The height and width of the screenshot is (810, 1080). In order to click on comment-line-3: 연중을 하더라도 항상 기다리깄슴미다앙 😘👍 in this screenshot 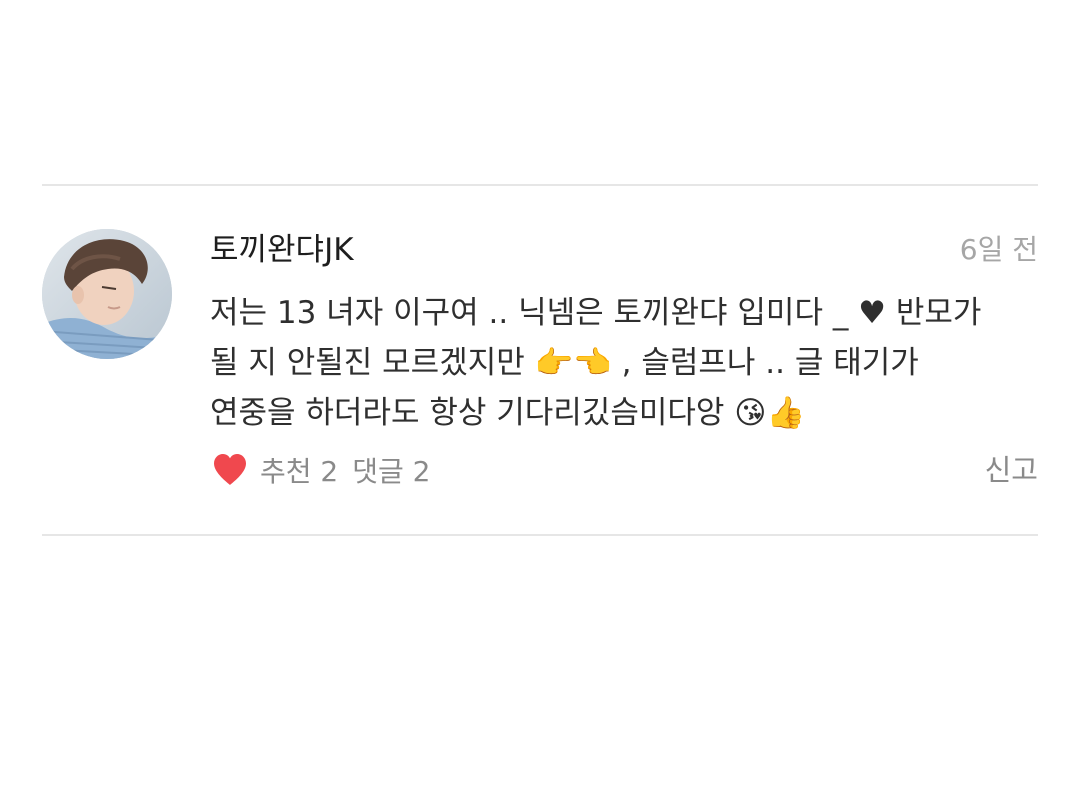, I will do `click(508, 413)`.